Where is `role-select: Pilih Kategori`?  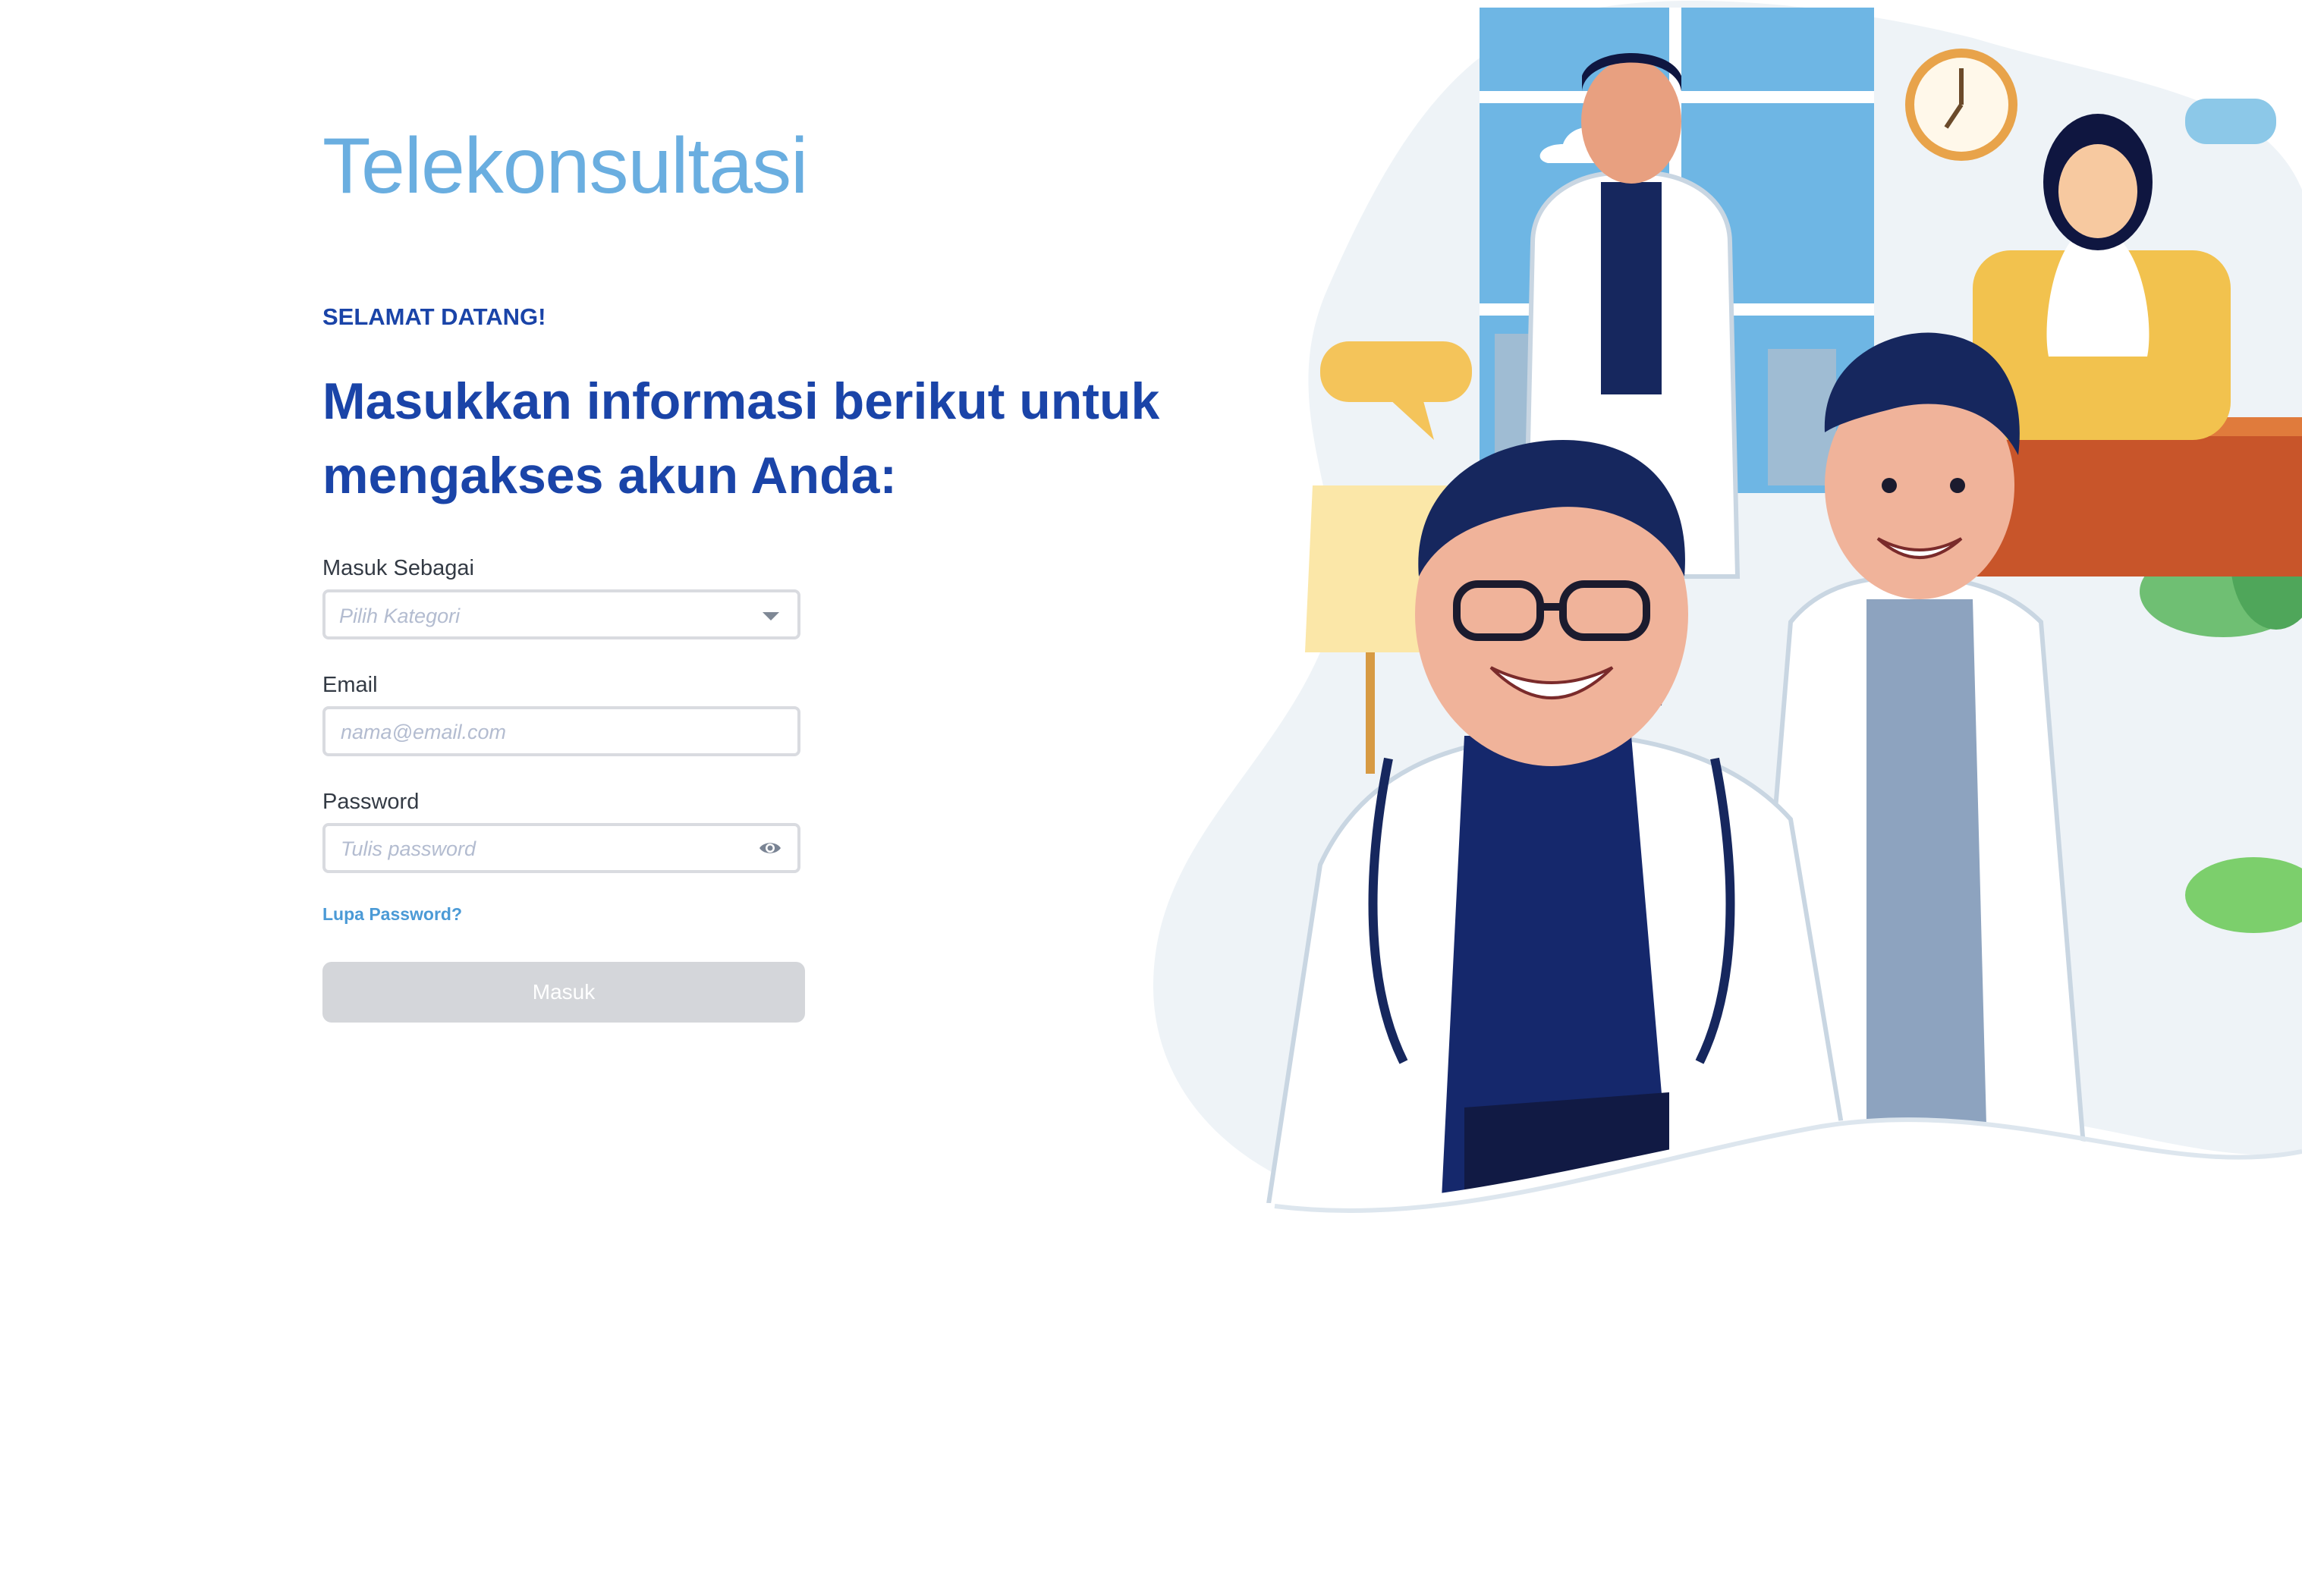 role-select: Pilih Kategori is located at coordinates (561, 614).